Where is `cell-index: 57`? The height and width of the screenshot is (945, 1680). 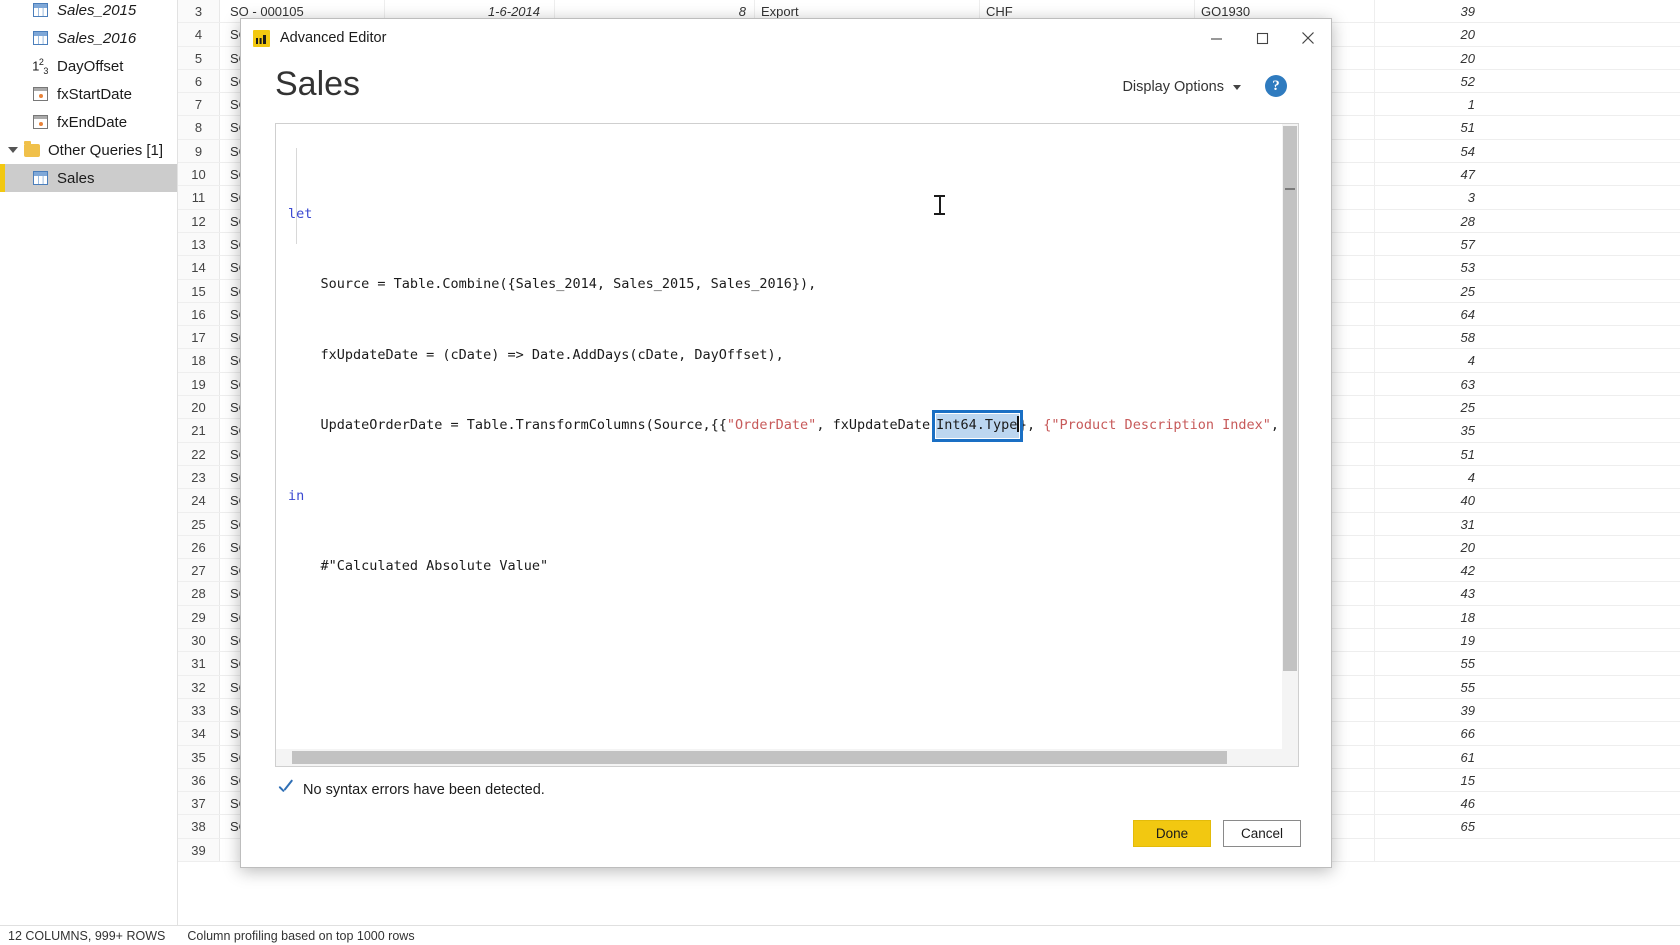
cell-index: 57 is located at coordinates (1467, 244).